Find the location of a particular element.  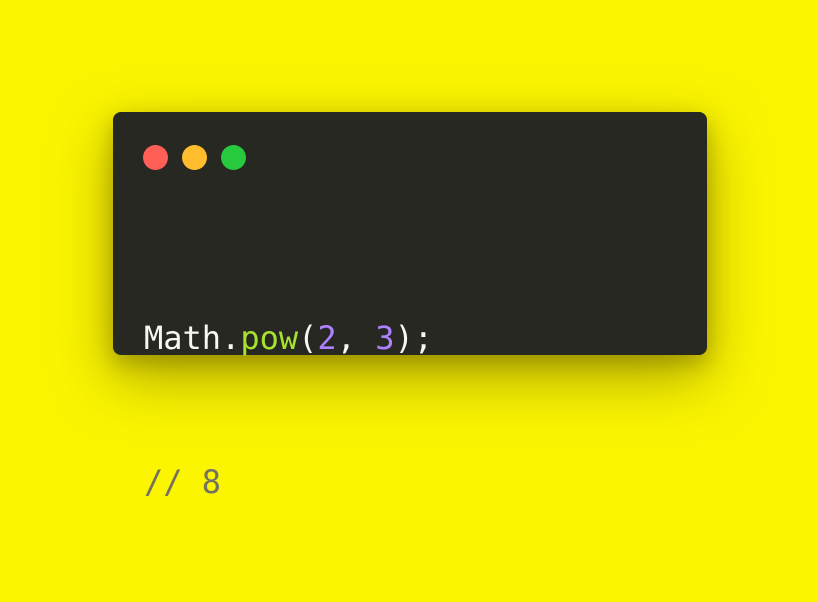

code-line-1: Math.pow(2, 3); is located at coordinates (288, 338).